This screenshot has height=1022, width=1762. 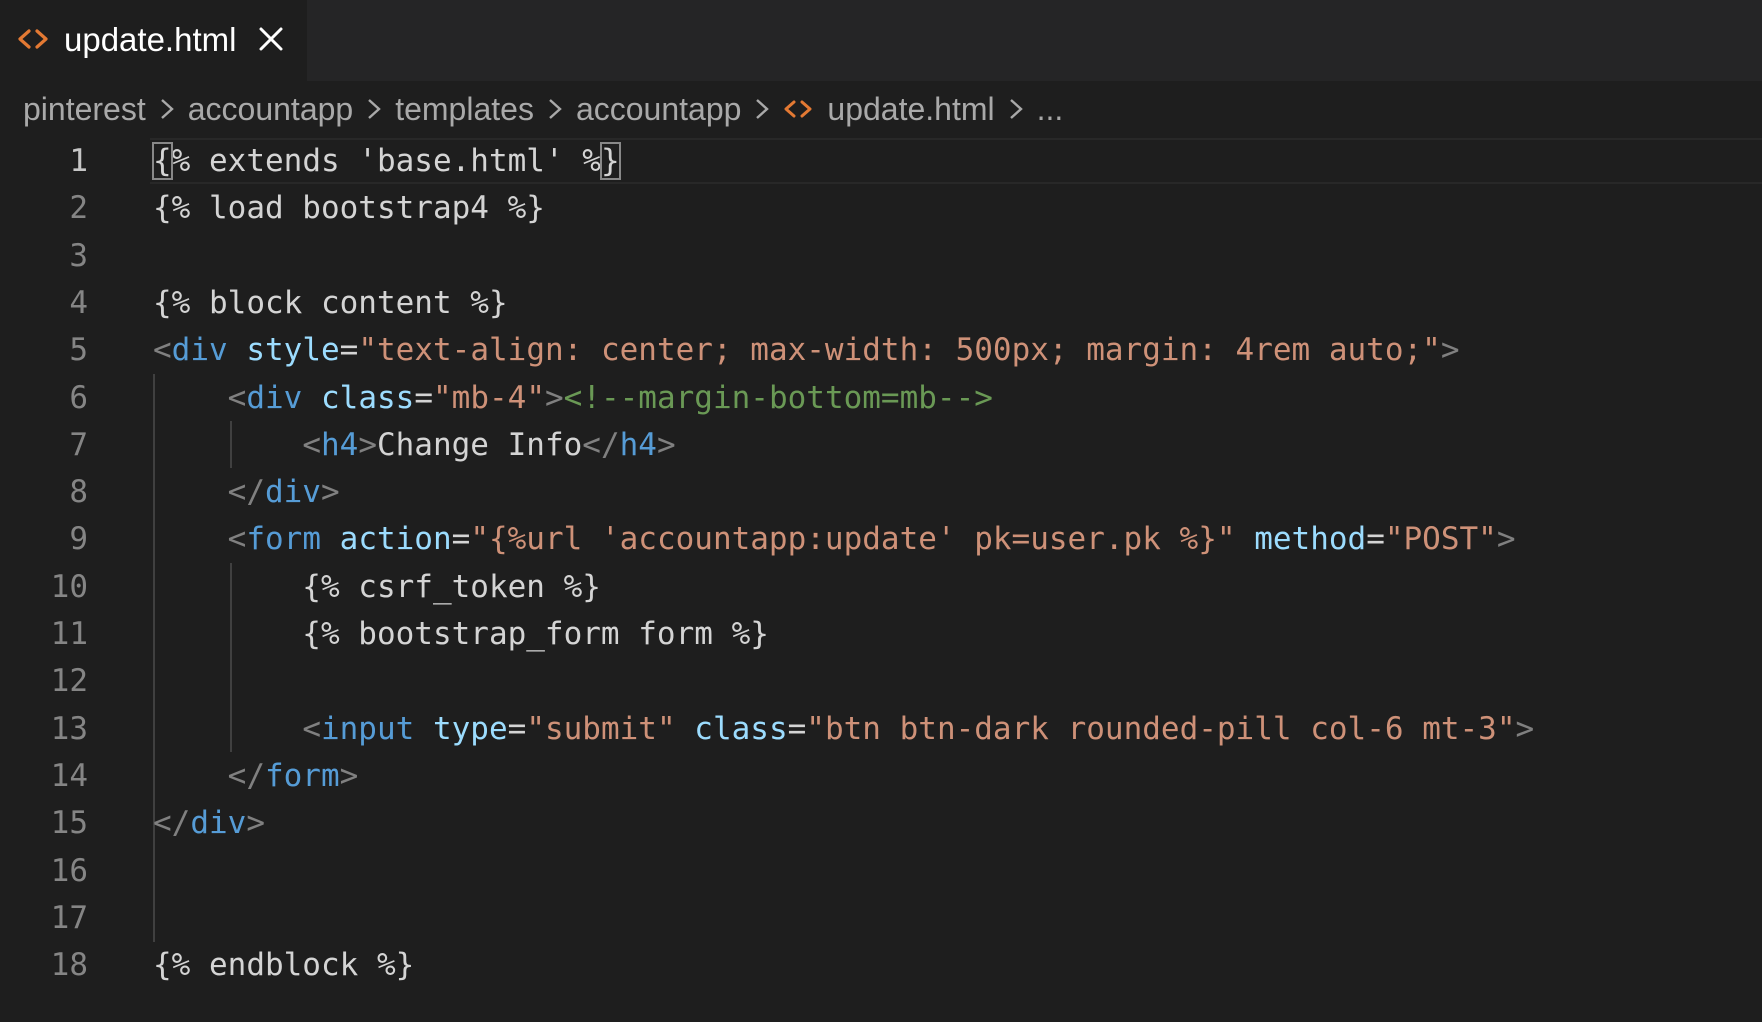 What do you see at coordinates (1161, 728) in the screenshot?
I see `code-string: "btn btn-dark rounded-pill col-6 mt-3"` at bounding box center [1161, 728].